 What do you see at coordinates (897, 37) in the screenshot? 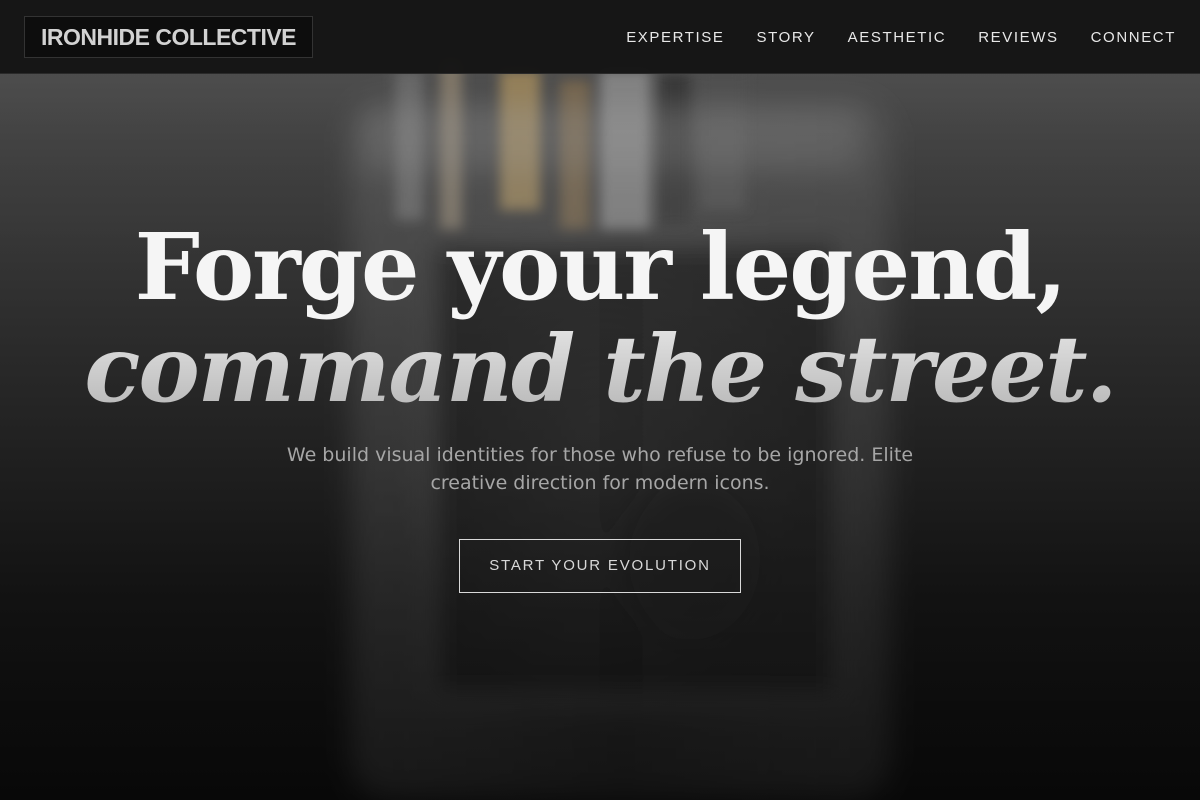
I see `nav-link-aesthetic: AESTHETIC` at bounding box center [897, 37].